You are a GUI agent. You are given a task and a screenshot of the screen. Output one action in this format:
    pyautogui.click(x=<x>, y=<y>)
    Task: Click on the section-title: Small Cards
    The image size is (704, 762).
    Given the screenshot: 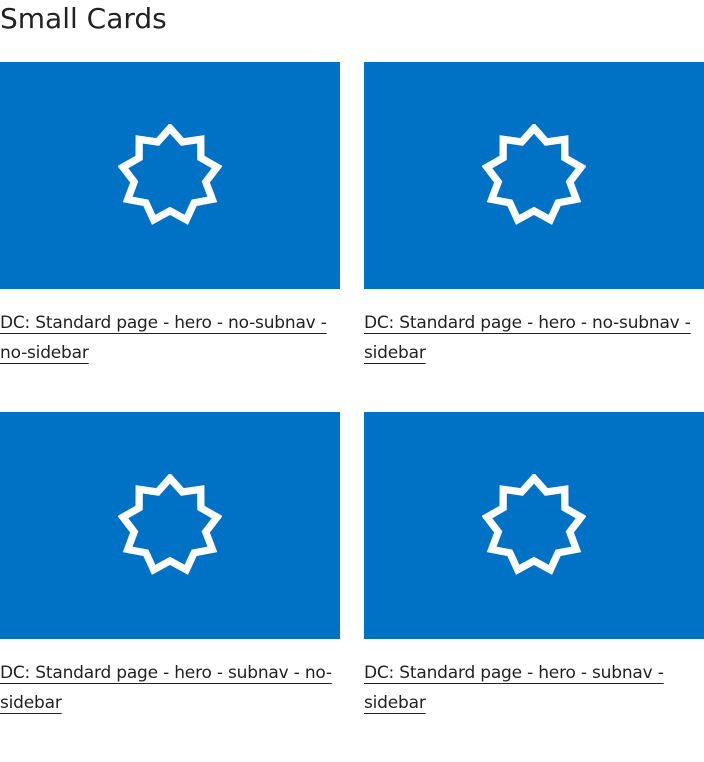 What is the action you would take?
    pyautogui.click(x=83, y=18)
    